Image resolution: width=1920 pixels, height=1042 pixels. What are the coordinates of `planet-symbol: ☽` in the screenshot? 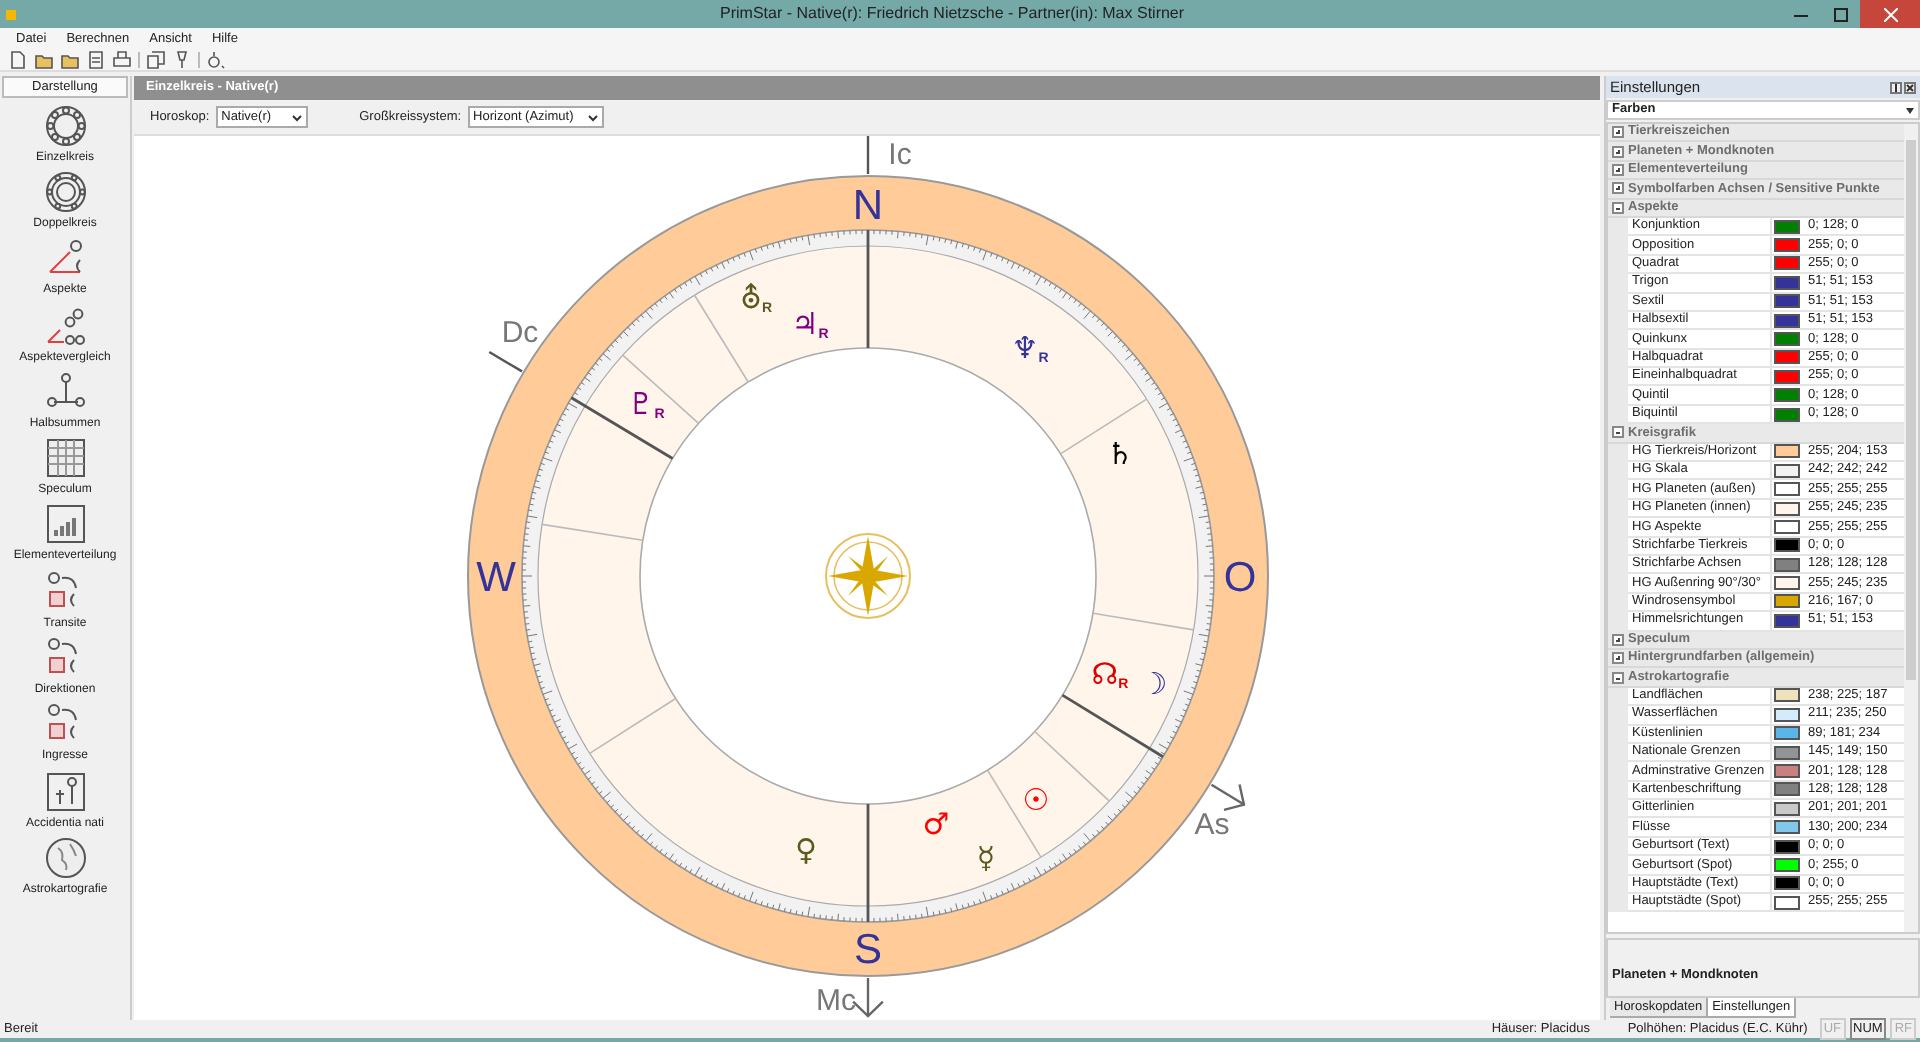 It's located at (1154, 684).